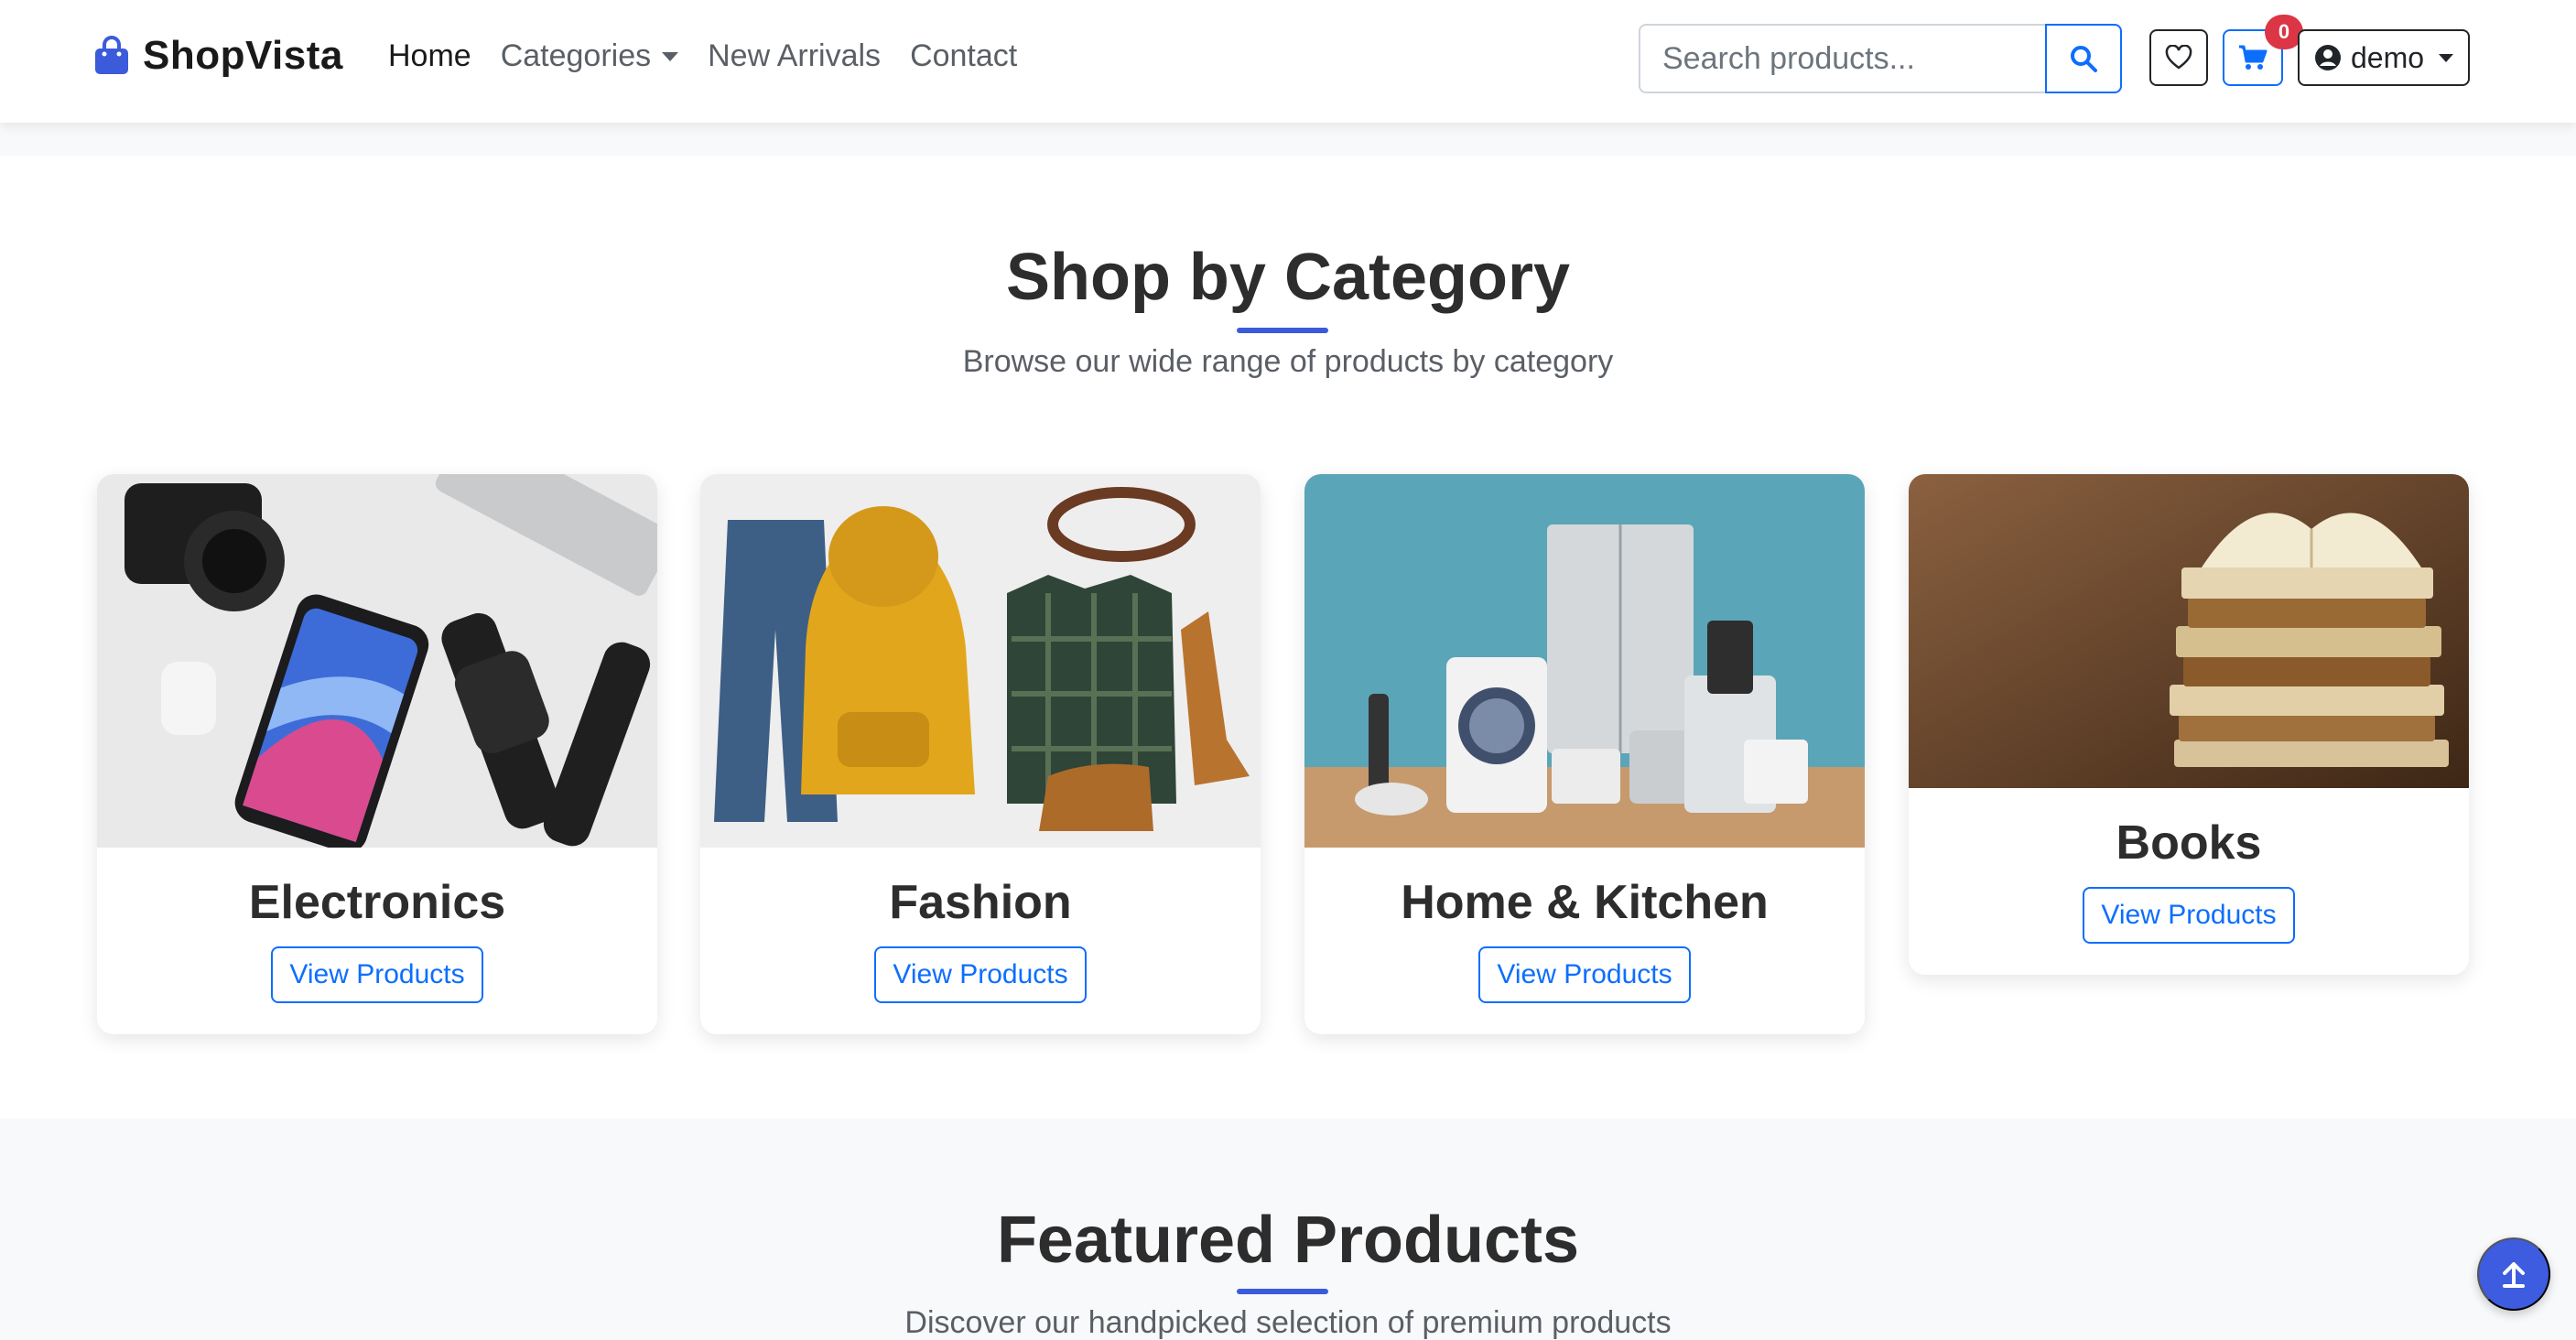 The image size is (2576, 1340). I want to click on back-to-top-button, so click(2514, 1274).